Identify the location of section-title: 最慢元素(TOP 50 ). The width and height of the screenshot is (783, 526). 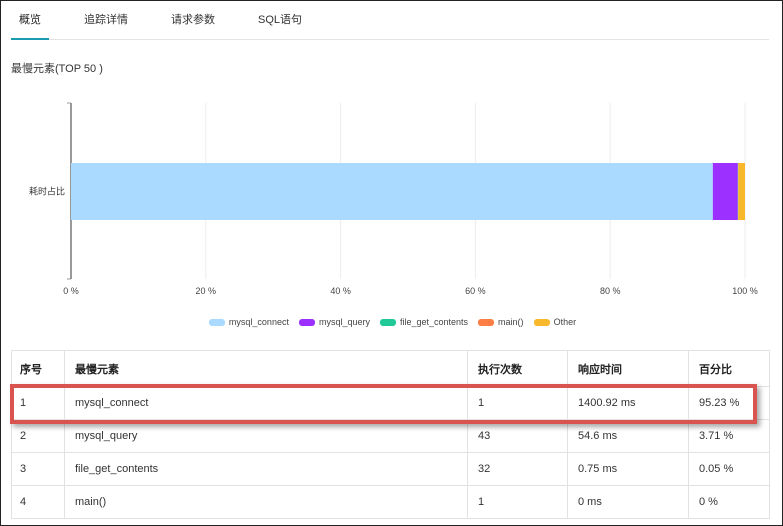
(57, 69).